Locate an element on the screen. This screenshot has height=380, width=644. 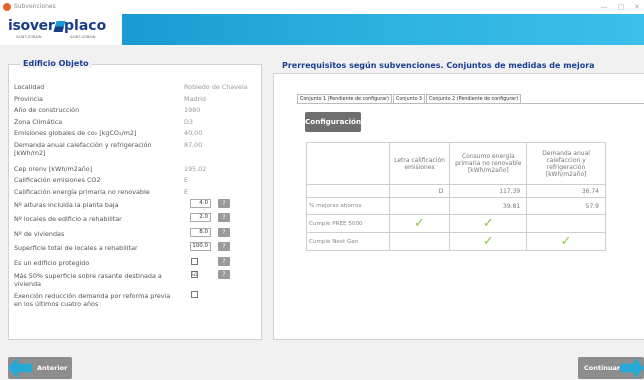
table-row: % mejoras ahorros 39.81 57.9 is located at coordinates (456, 206).